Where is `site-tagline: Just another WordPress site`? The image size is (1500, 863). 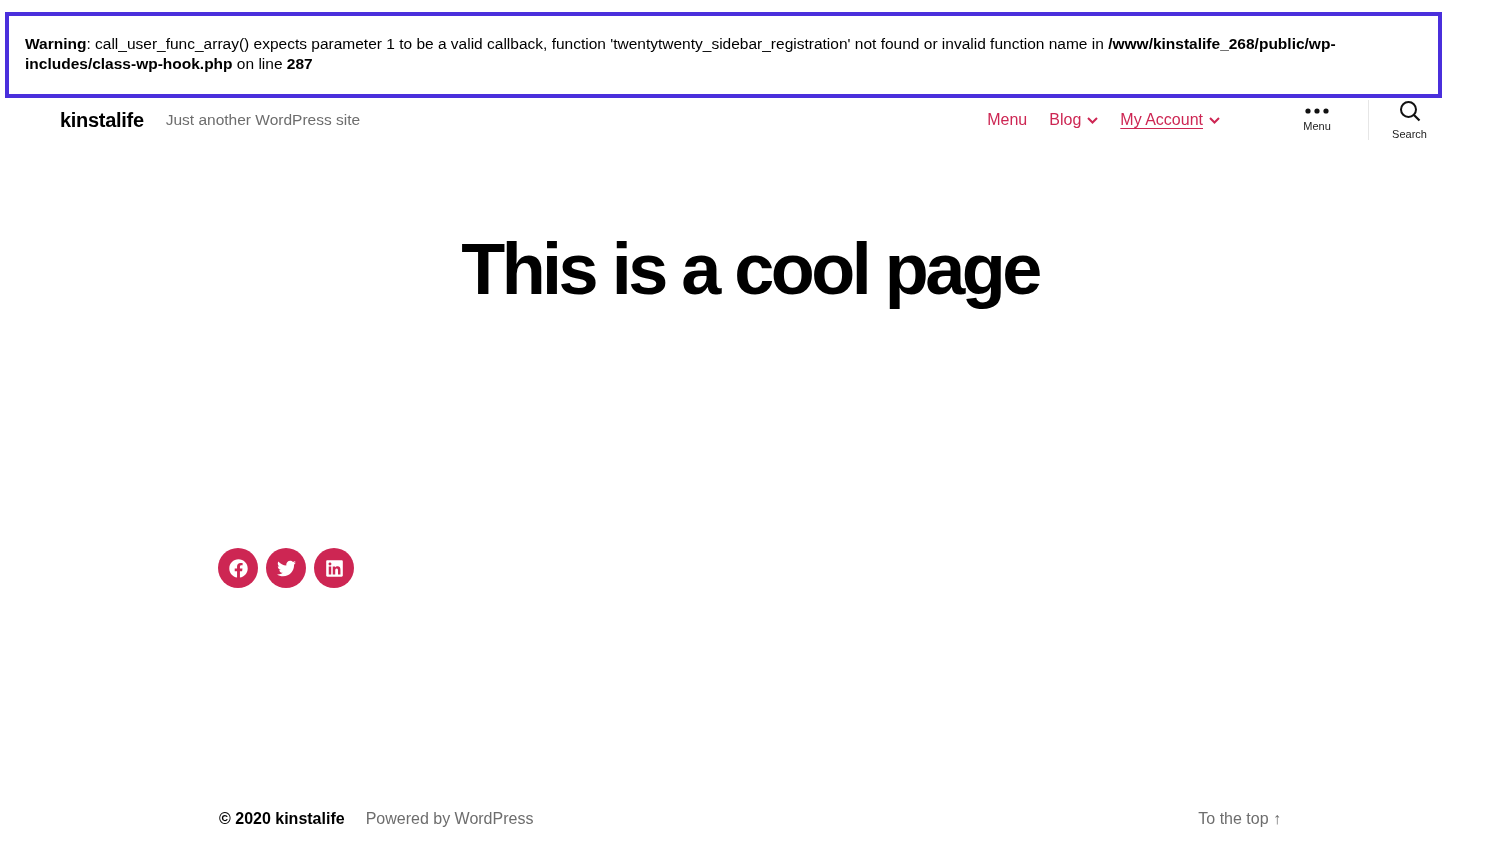 site-tagline: Just another WordPress site is located at coordinates (263, 120).